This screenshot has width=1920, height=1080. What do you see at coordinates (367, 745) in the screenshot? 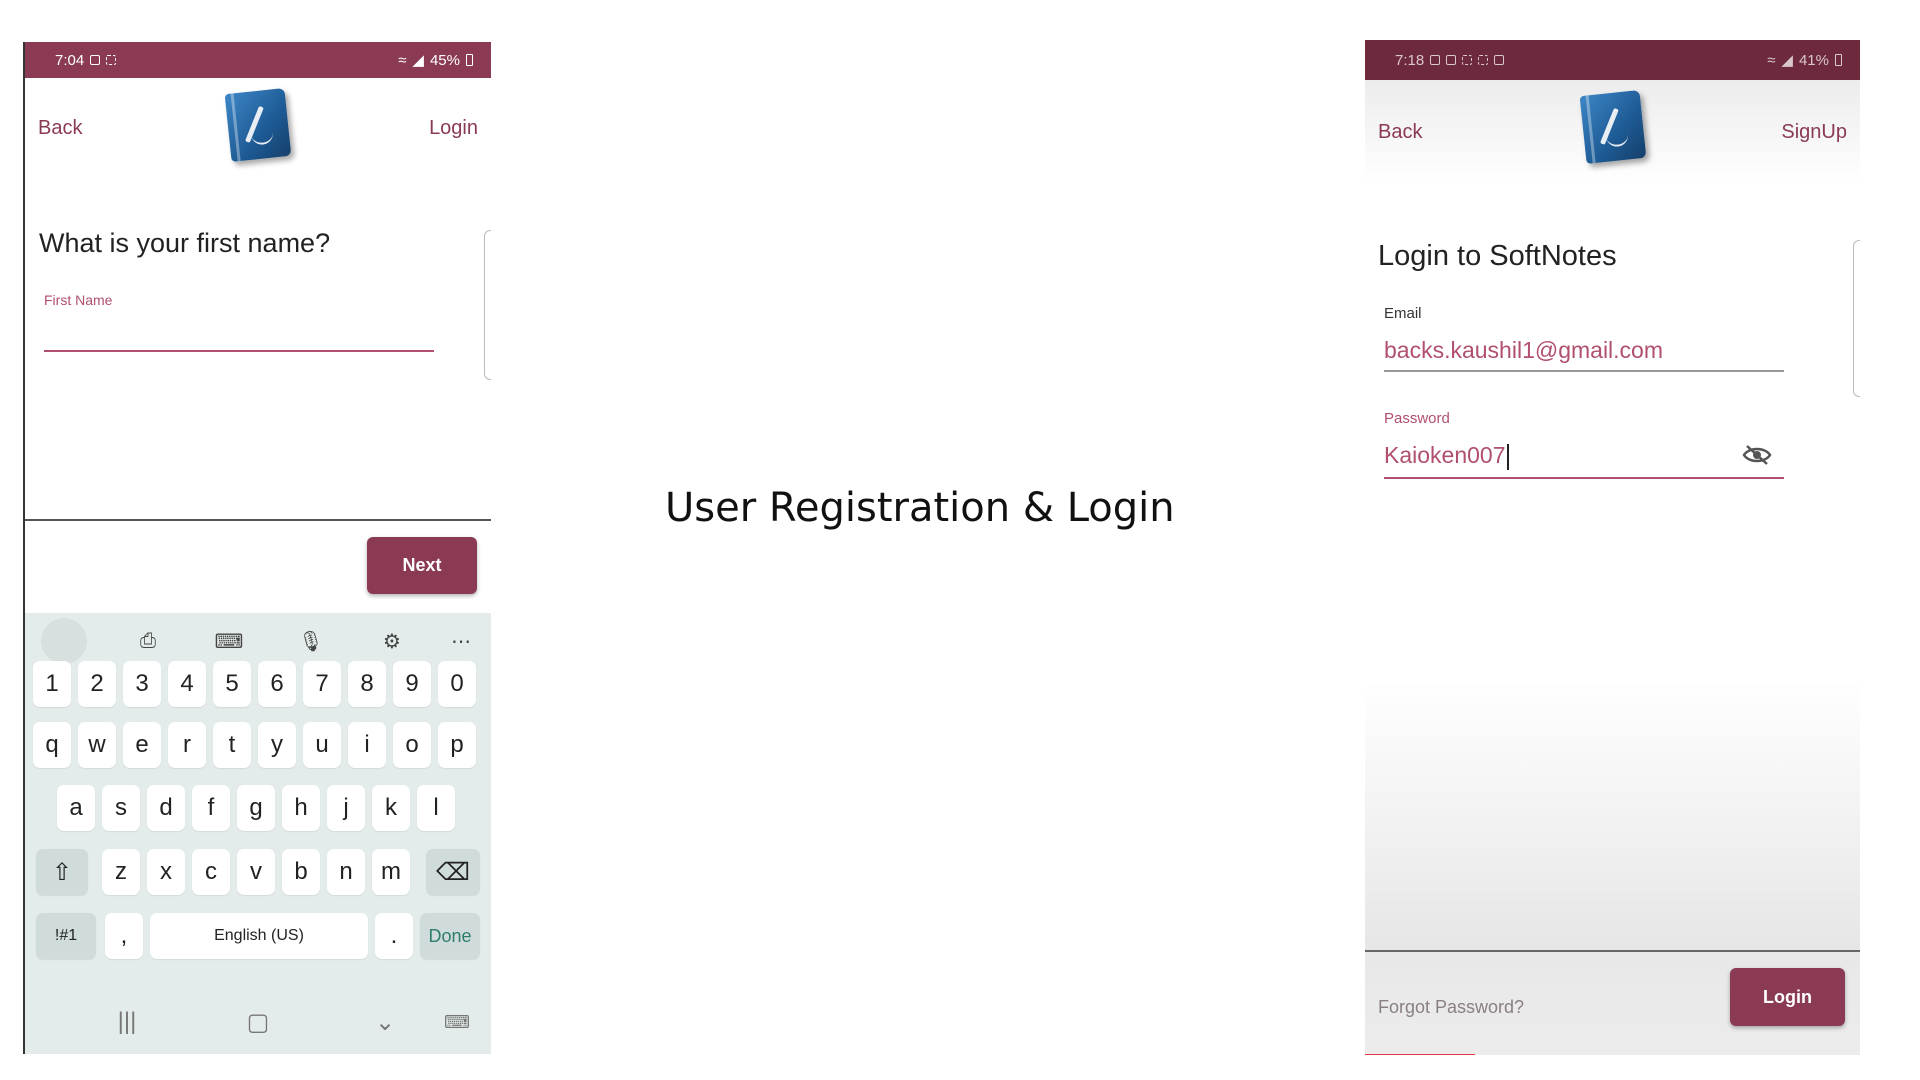
I see `key: i` at bounding box center [367, 745].